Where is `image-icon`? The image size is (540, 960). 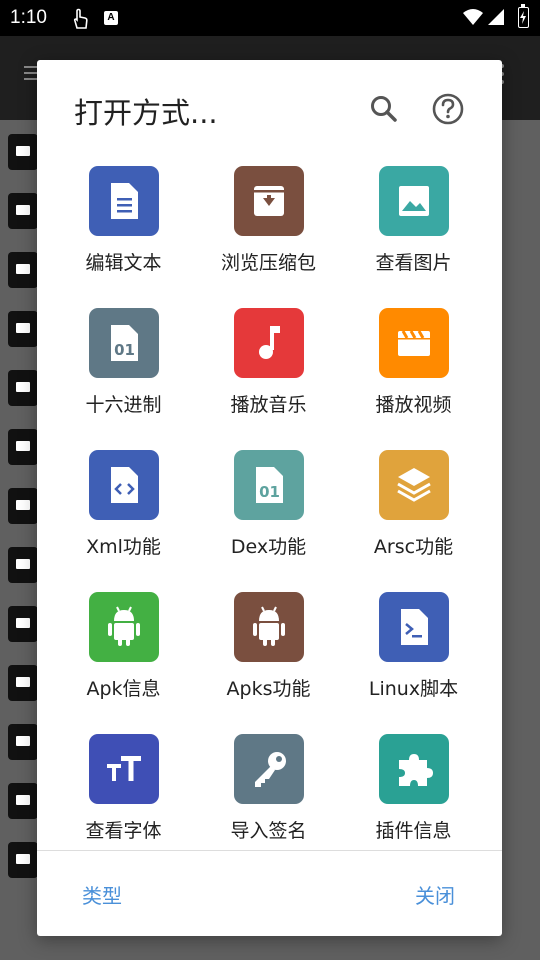
image-icon is located at coordinates (414, 201).